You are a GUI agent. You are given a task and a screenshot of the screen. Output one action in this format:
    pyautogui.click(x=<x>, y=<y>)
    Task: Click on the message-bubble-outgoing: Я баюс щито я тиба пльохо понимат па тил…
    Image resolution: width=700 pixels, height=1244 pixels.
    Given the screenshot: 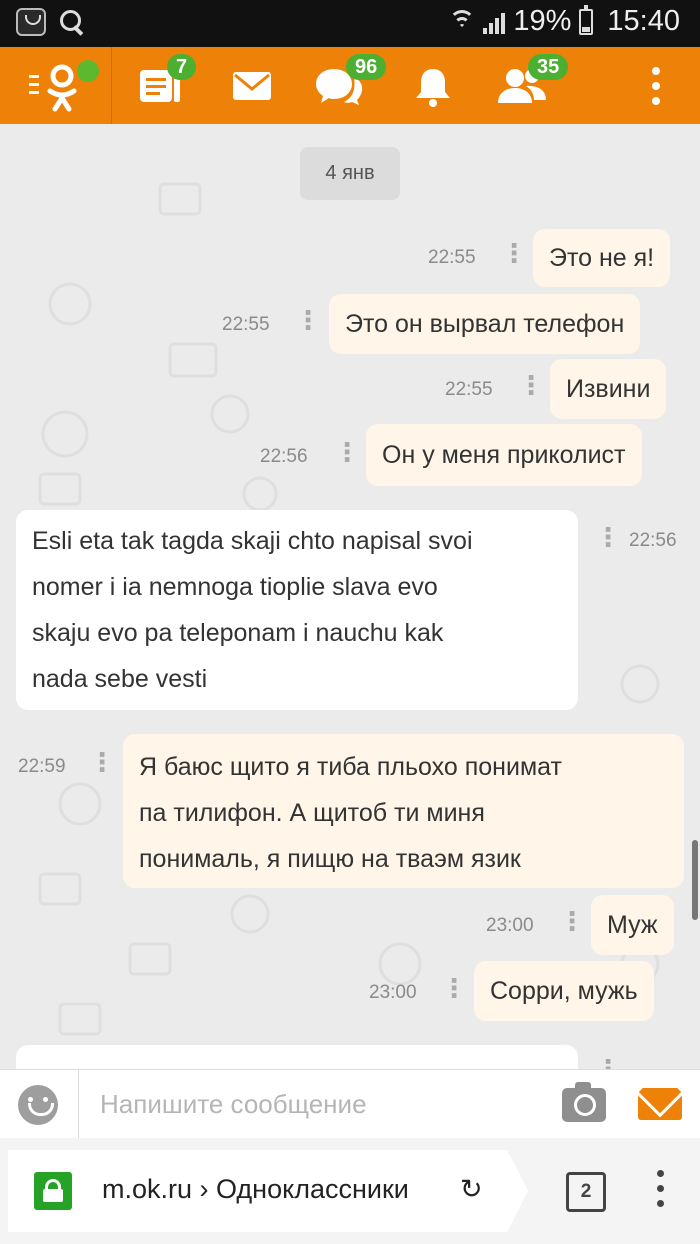 What is the action you would take?
    pyautogui.click(x=403, y=811)
    